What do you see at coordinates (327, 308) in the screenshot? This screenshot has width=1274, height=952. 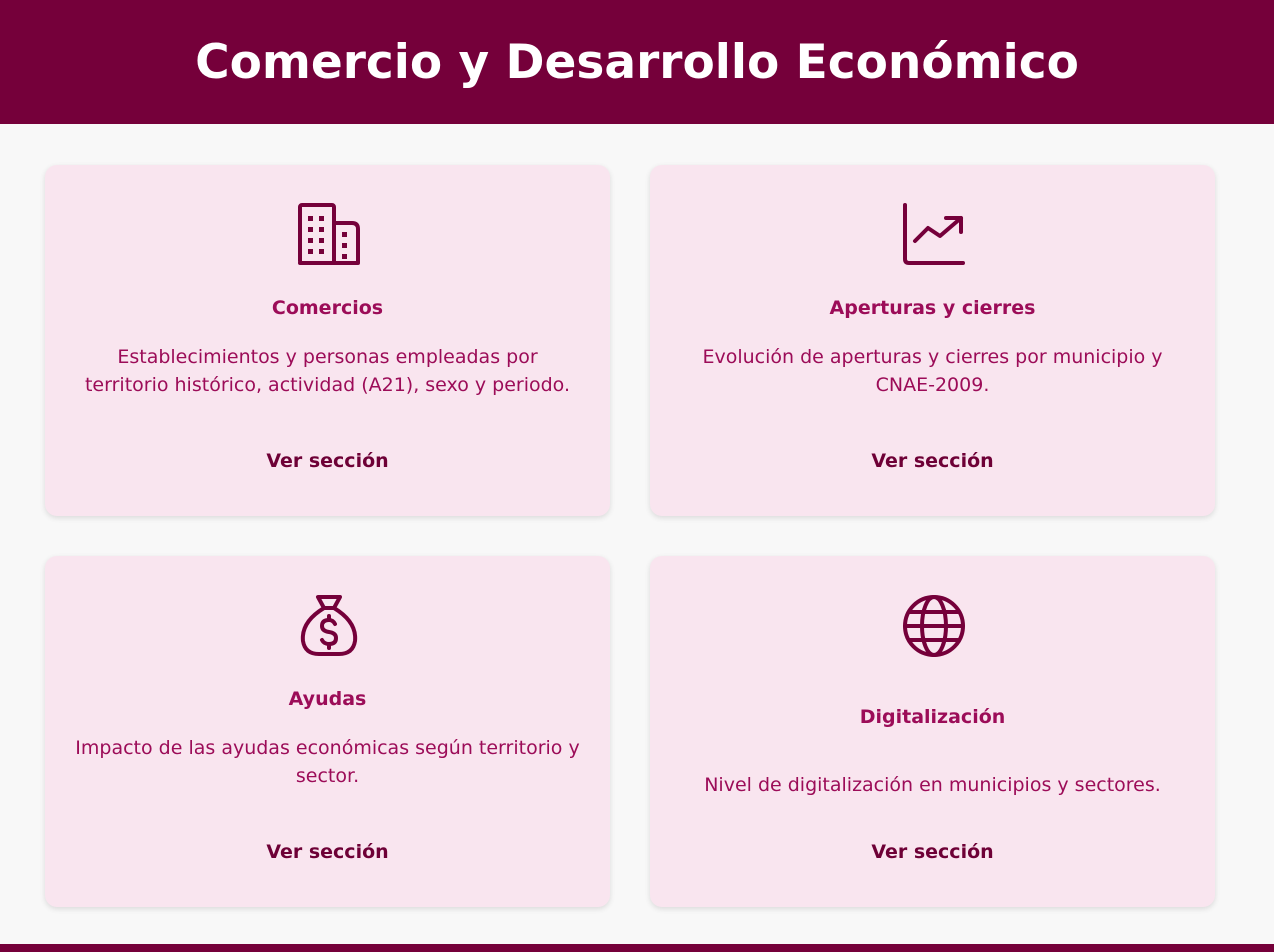 I see `card-title: Comercios` at bounding box center [327, 308].